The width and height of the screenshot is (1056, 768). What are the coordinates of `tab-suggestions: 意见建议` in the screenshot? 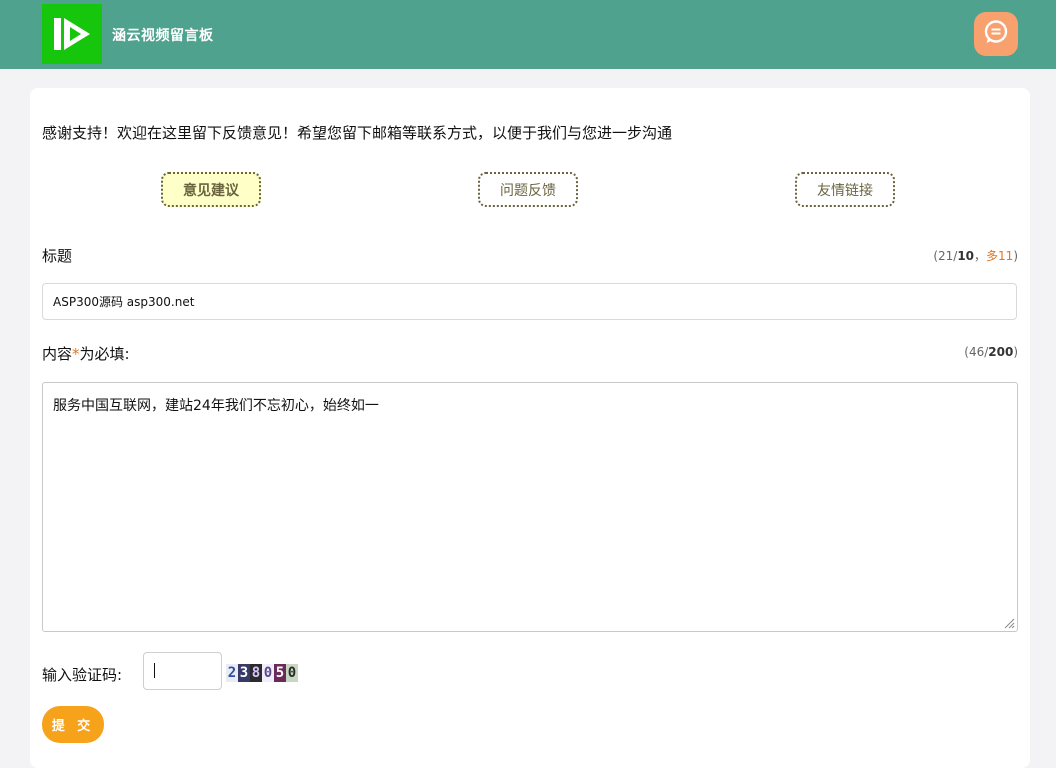 It's located at (211, 189).